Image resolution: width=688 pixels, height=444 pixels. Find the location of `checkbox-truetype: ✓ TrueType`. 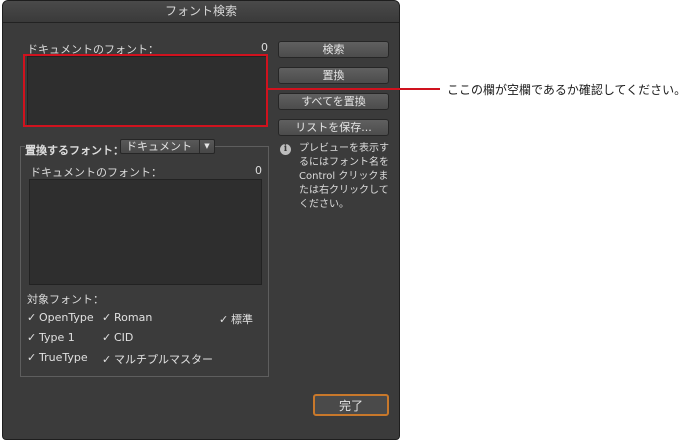

checkbox-truetype: ✓ TrueType is located at coordinates (57, 357).